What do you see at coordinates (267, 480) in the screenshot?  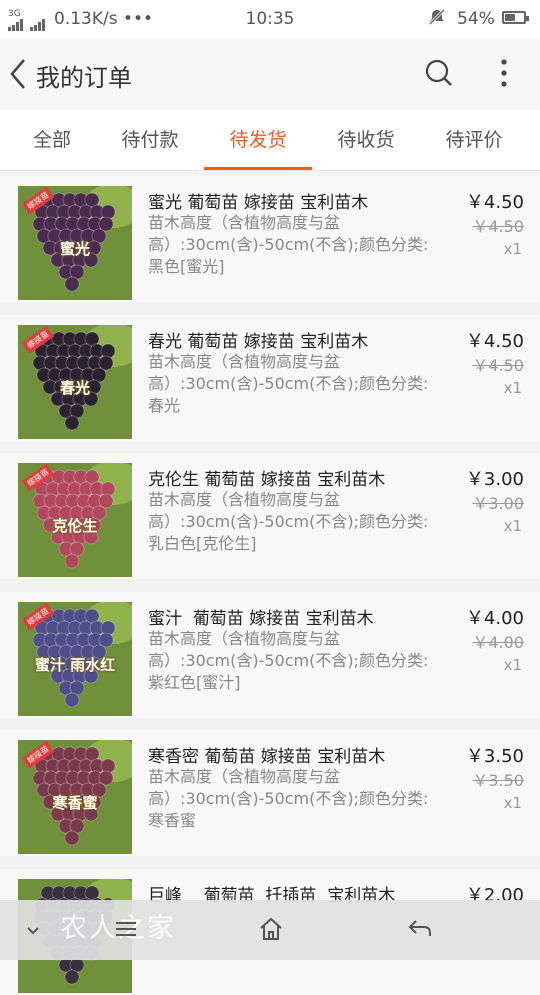 I see `product-name: 克伦生 葡萄苗 嫁接苗 宝利苗木` at bounding box center [267, 480].